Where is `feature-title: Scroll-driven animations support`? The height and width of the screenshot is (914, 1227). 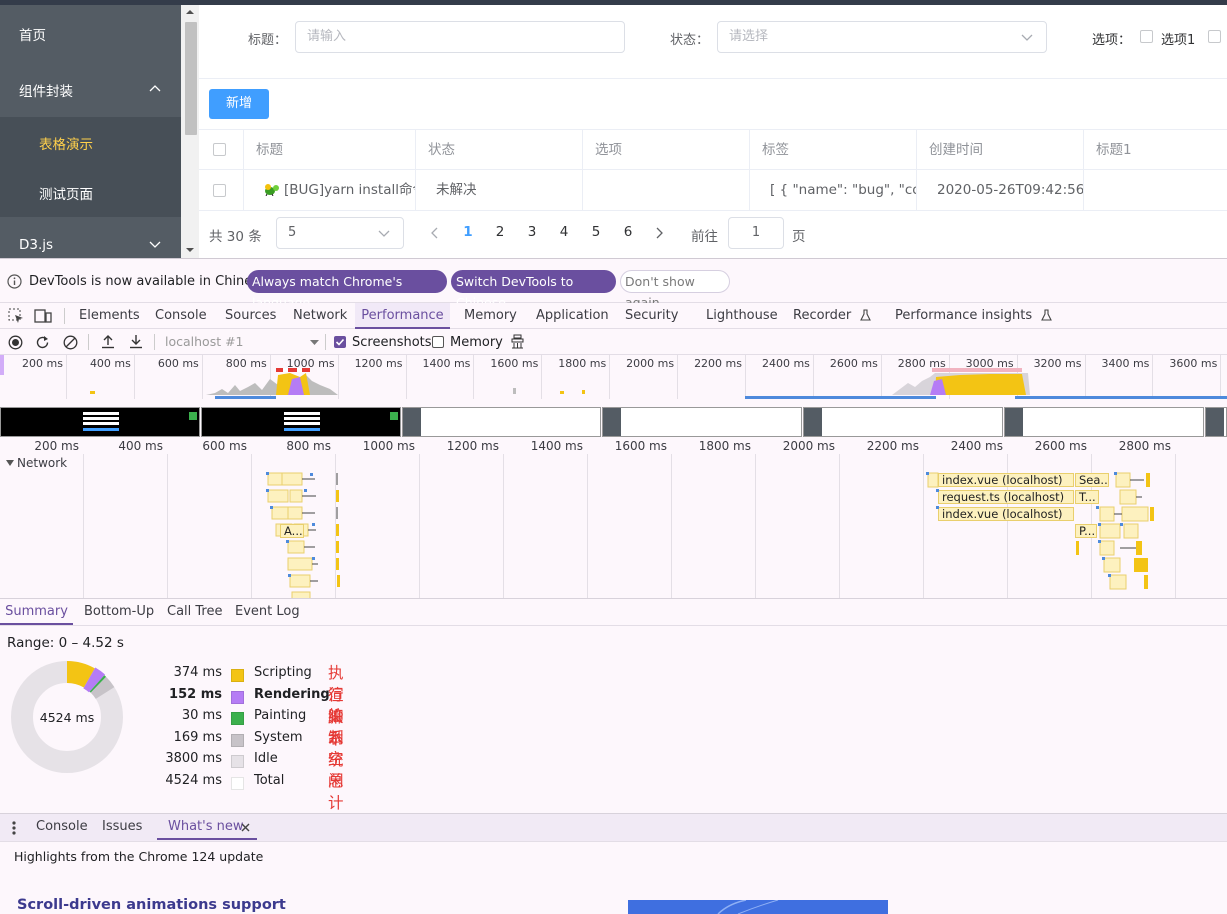
feature-title: Scroll-driven animations support is located at coordinates (151, 905).